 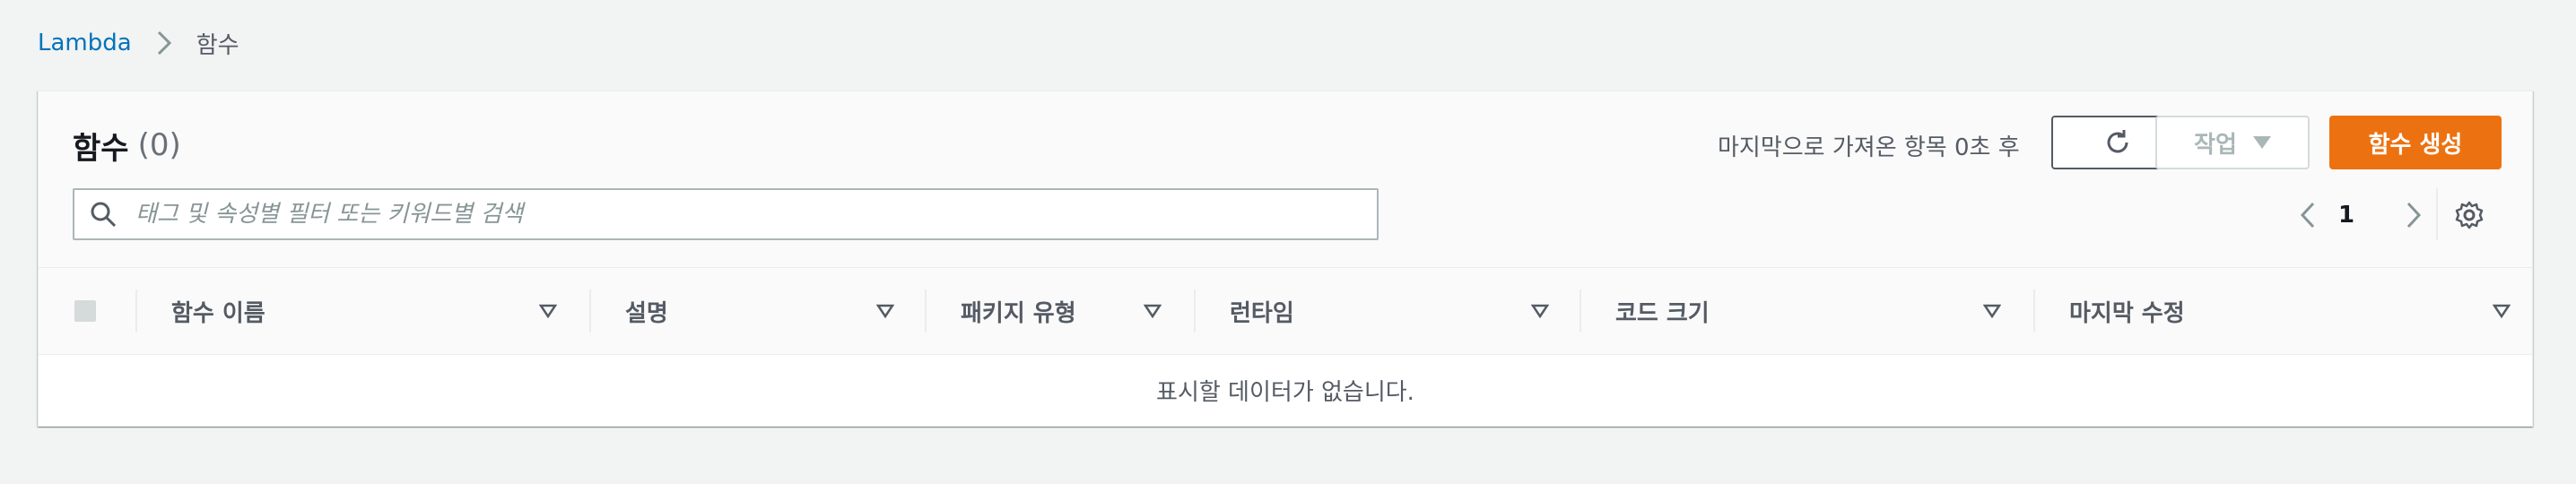 I want to click on column-header-description: 설명, so click(x=757, y=311).